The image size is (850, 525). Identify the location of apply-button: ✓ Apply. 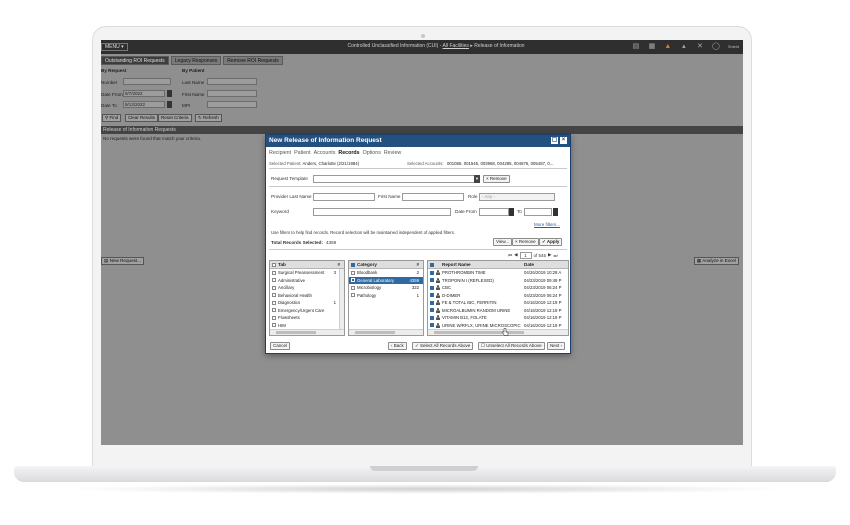
(551, 242).